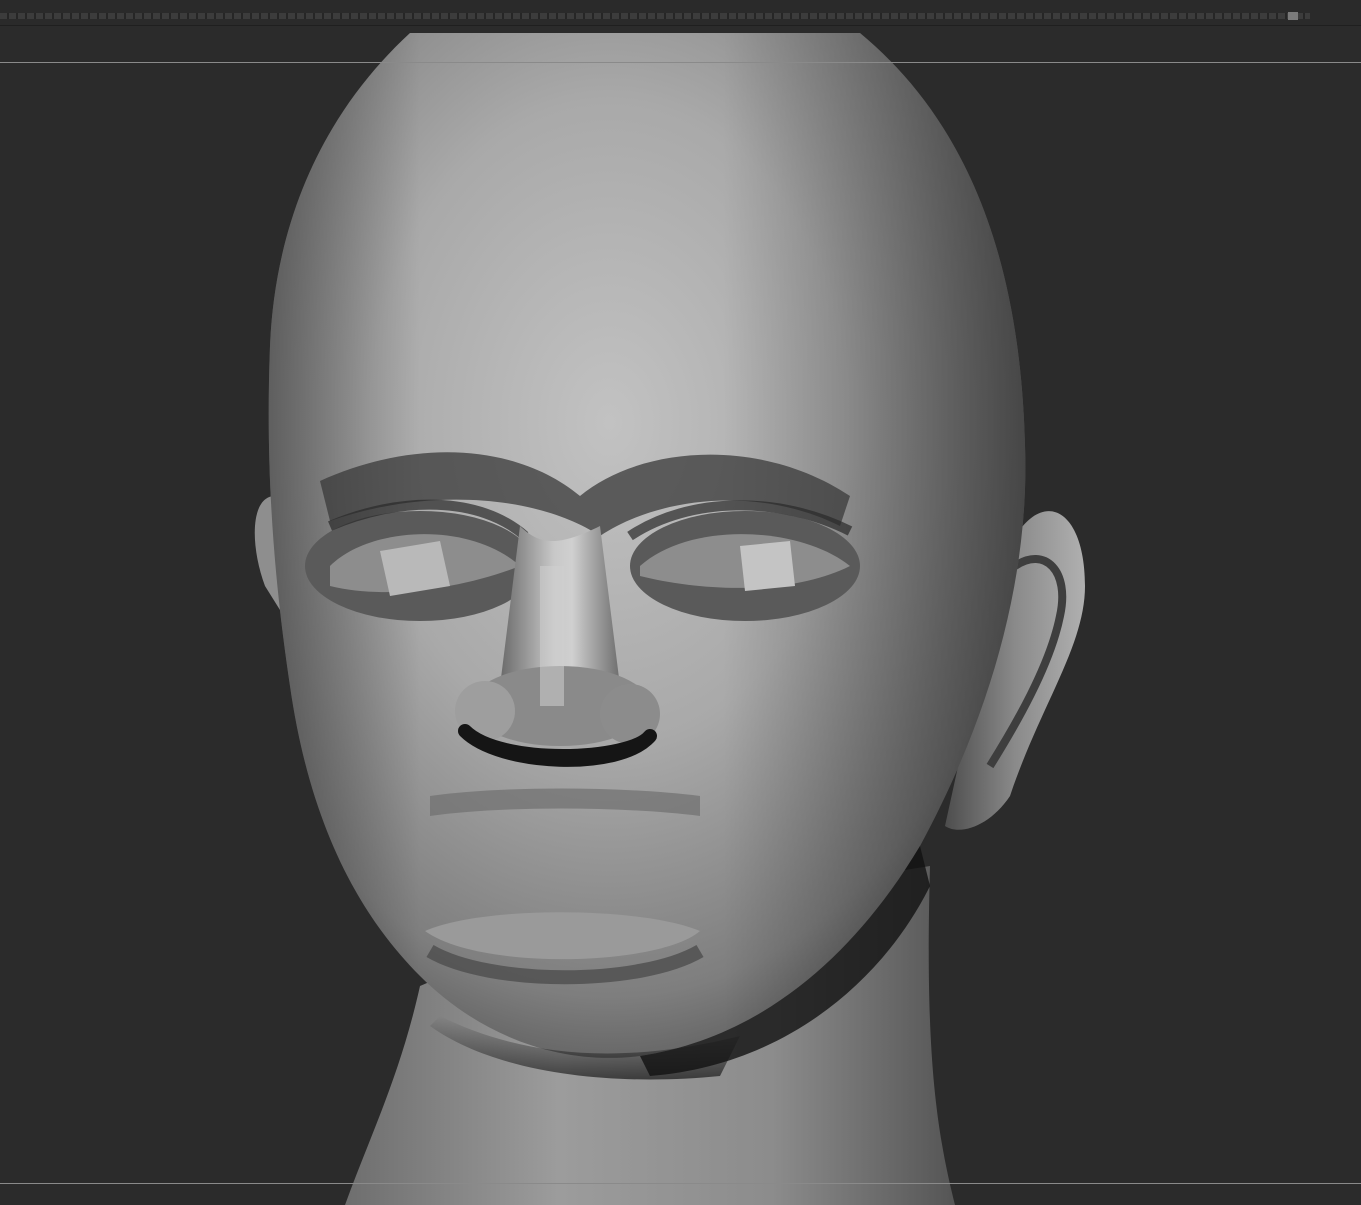 This screenshot has height=1205, width=1361. Describe the element at coordinates (767, 566) in the screenshot. I see `right-eye-highlight` at that location.